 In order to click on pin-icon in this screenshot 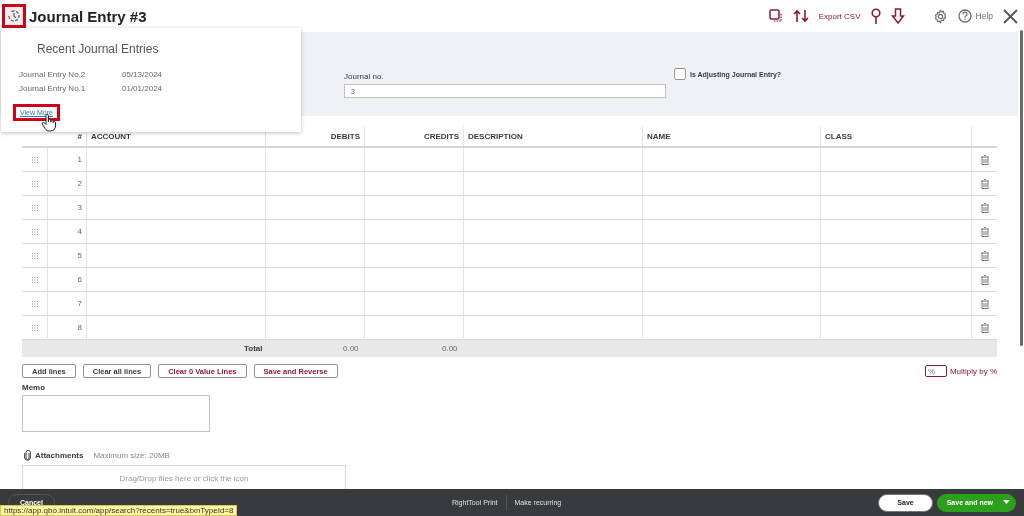, I will do `click(875, 16)`.